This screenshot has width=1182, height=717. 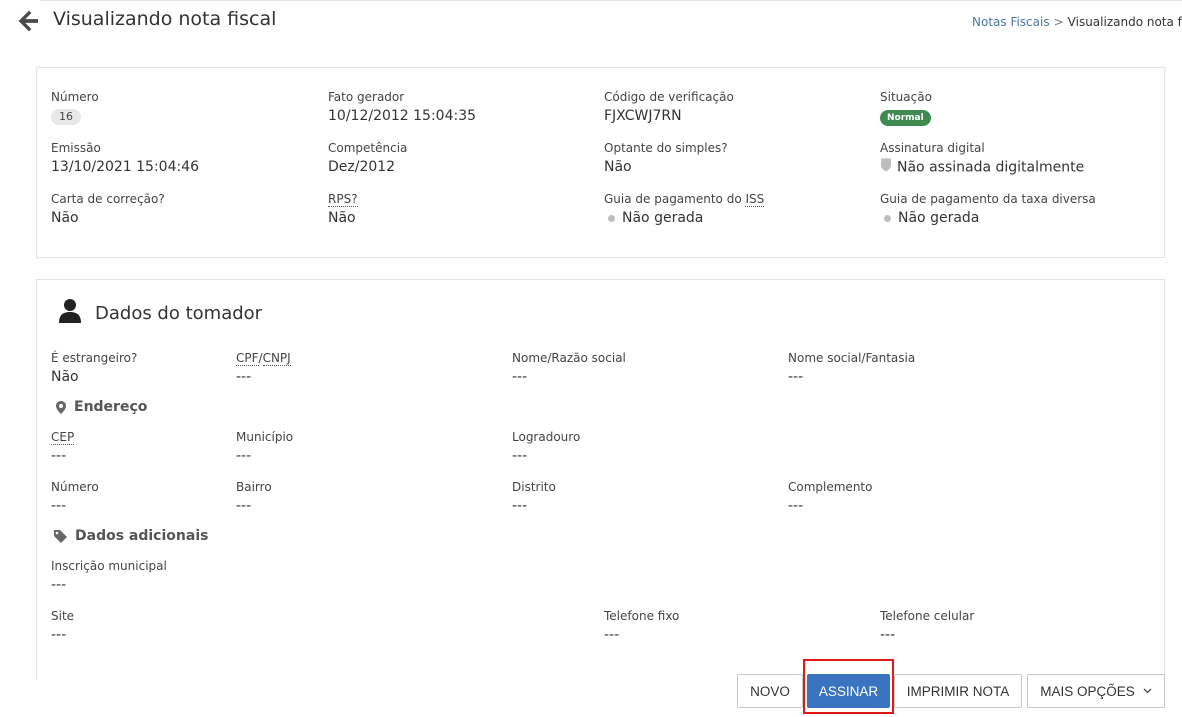 What do you see at coordinates (830, 487) in the screenshot?
I see `field-label: Complemento` at bounding box center [830, 487].